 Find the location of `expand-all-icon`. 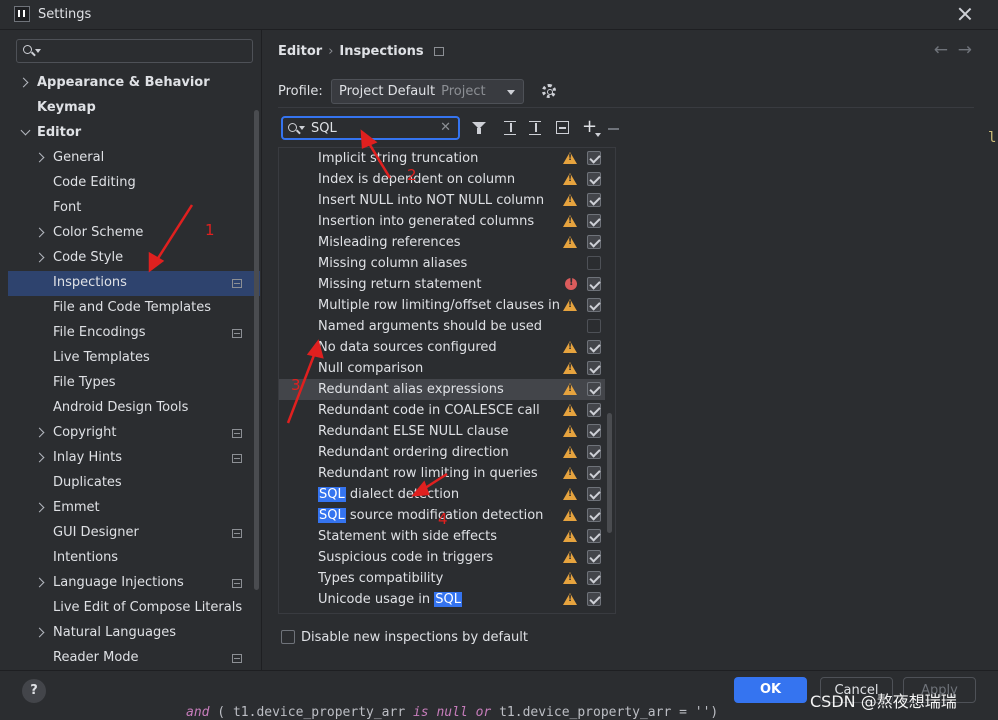

expand-all-icon is located at coordinates (511, 128).